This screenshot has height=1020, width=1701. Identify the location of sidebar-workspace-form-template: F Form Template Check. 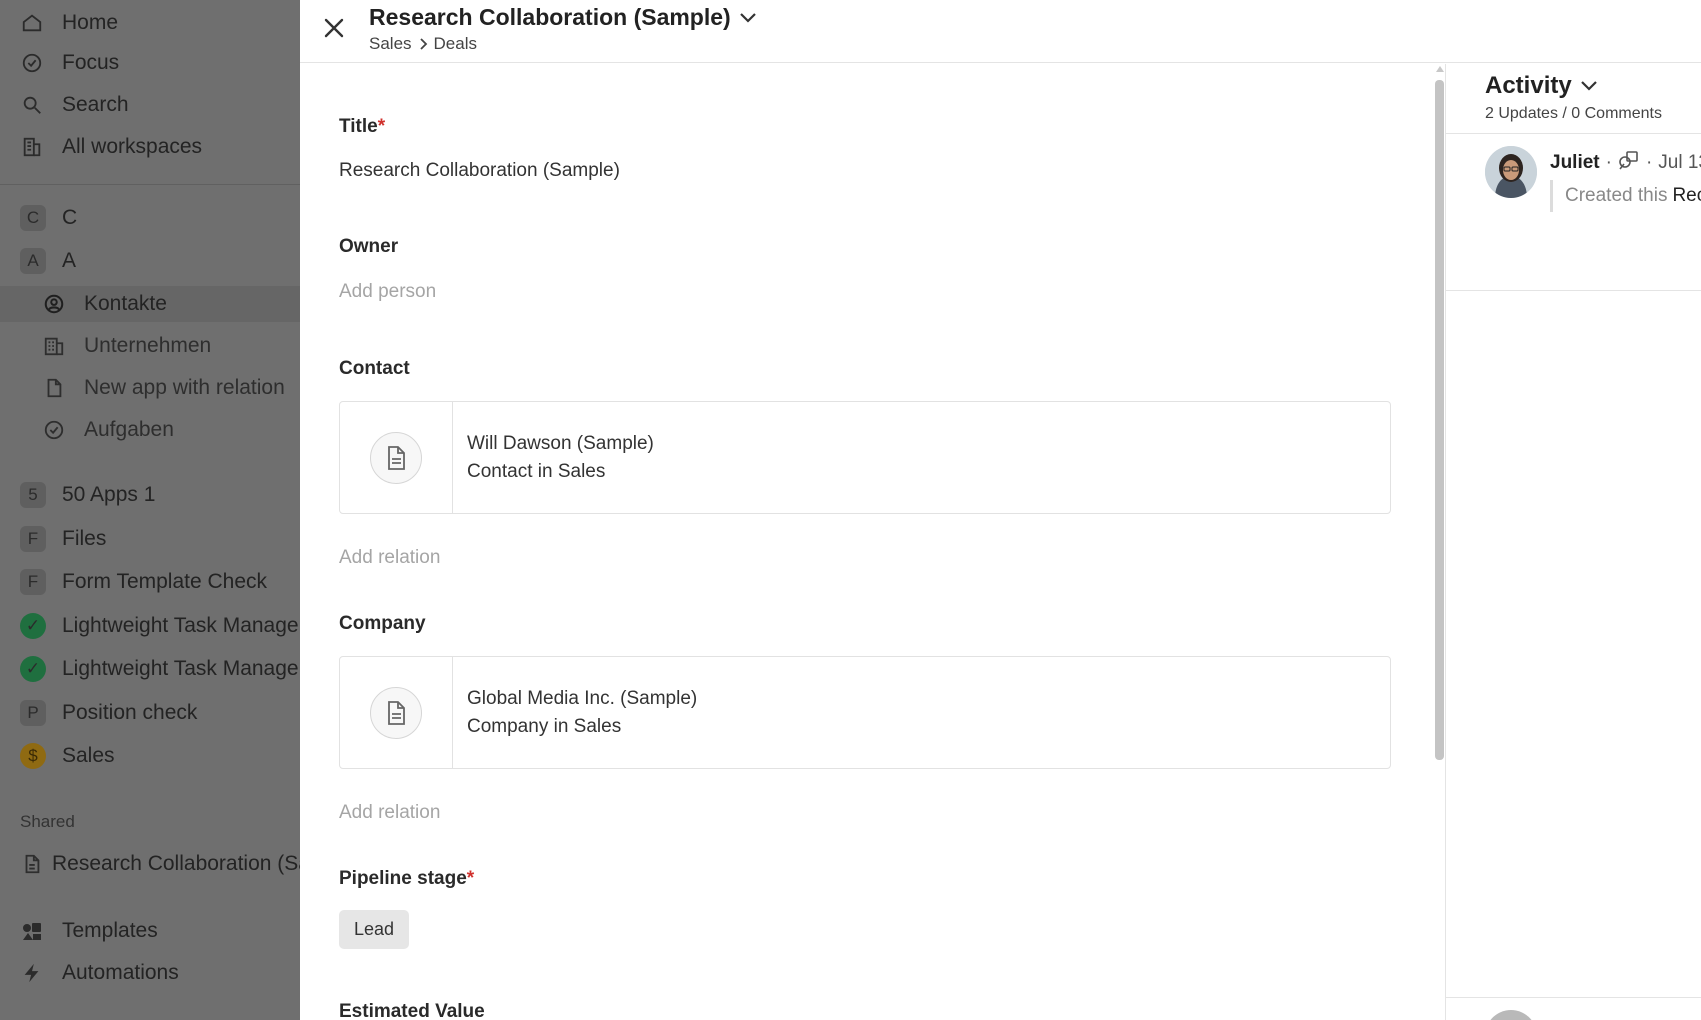
(143, 582).